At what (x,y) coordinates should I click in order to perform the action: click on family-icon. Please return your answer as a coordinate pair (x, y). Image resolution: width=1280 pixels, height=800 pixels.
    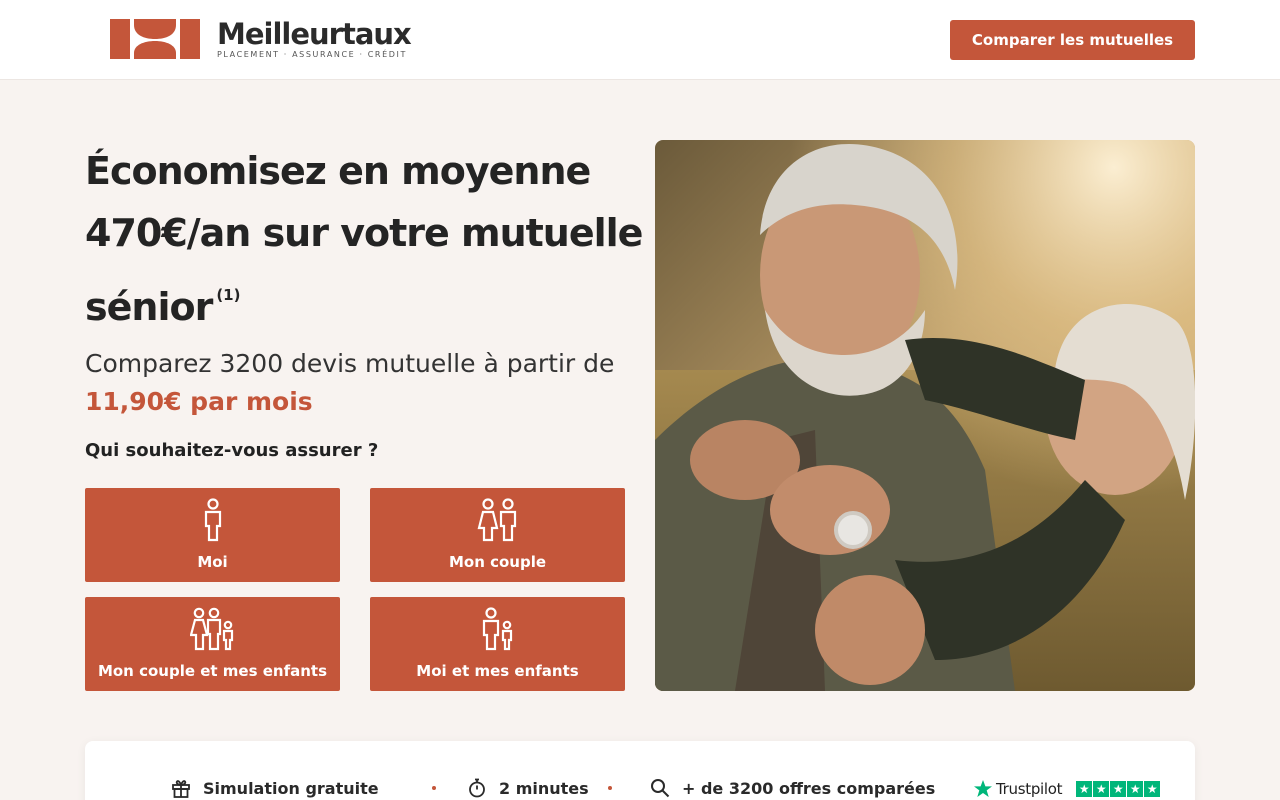
    Looking at the image, I should click on (212, 630).